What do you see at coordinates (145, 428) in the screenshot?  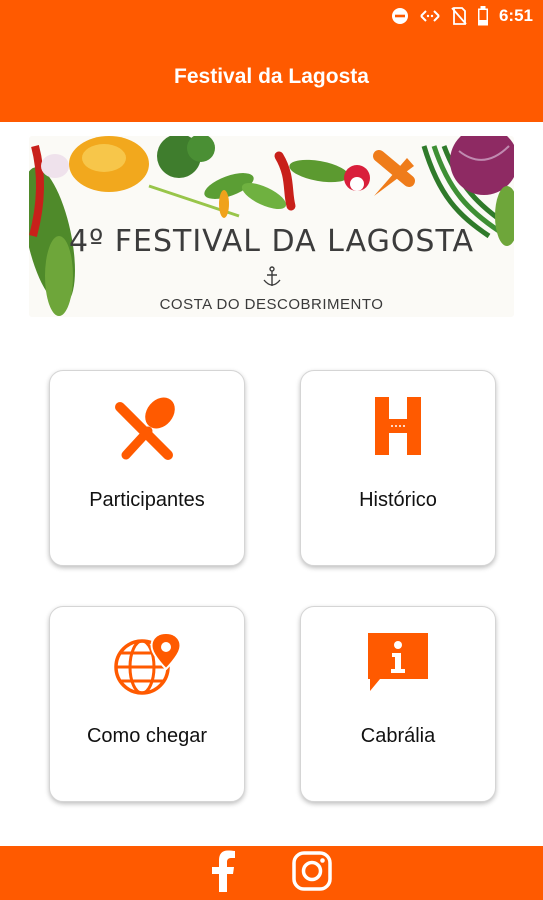 I see `cutlery-icon` at bounding box center [145, 428].